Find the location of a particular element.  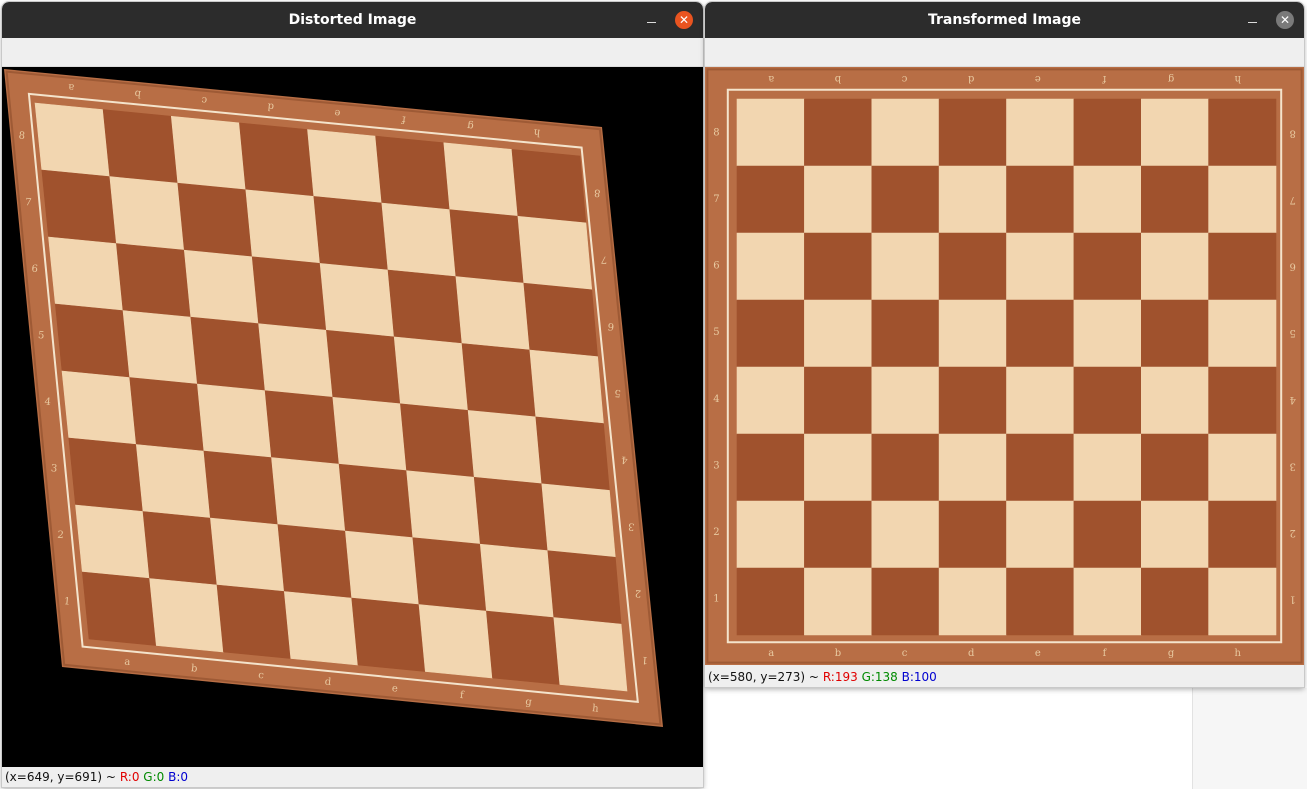

file-label-top: c is located at coordinates (904, 78).